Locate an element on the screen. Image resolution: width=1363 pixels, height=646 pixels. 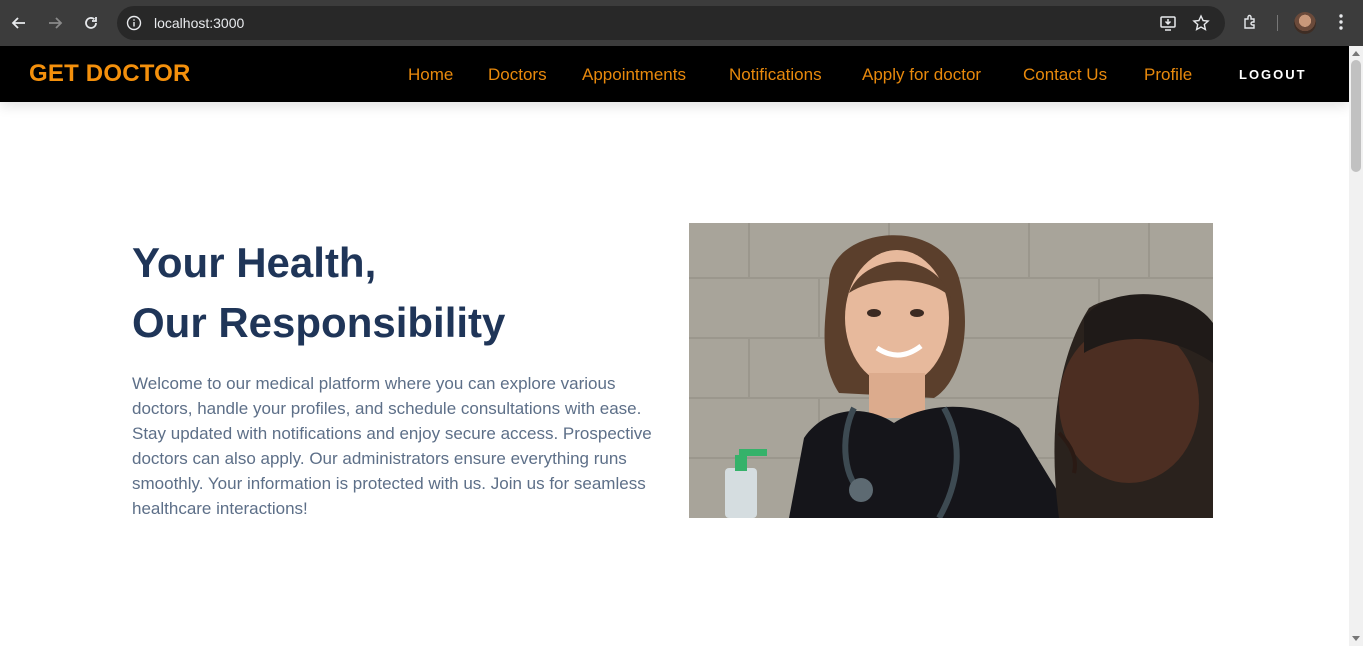
nav-link-profile: Profile is located at coordinates (1168, 75).